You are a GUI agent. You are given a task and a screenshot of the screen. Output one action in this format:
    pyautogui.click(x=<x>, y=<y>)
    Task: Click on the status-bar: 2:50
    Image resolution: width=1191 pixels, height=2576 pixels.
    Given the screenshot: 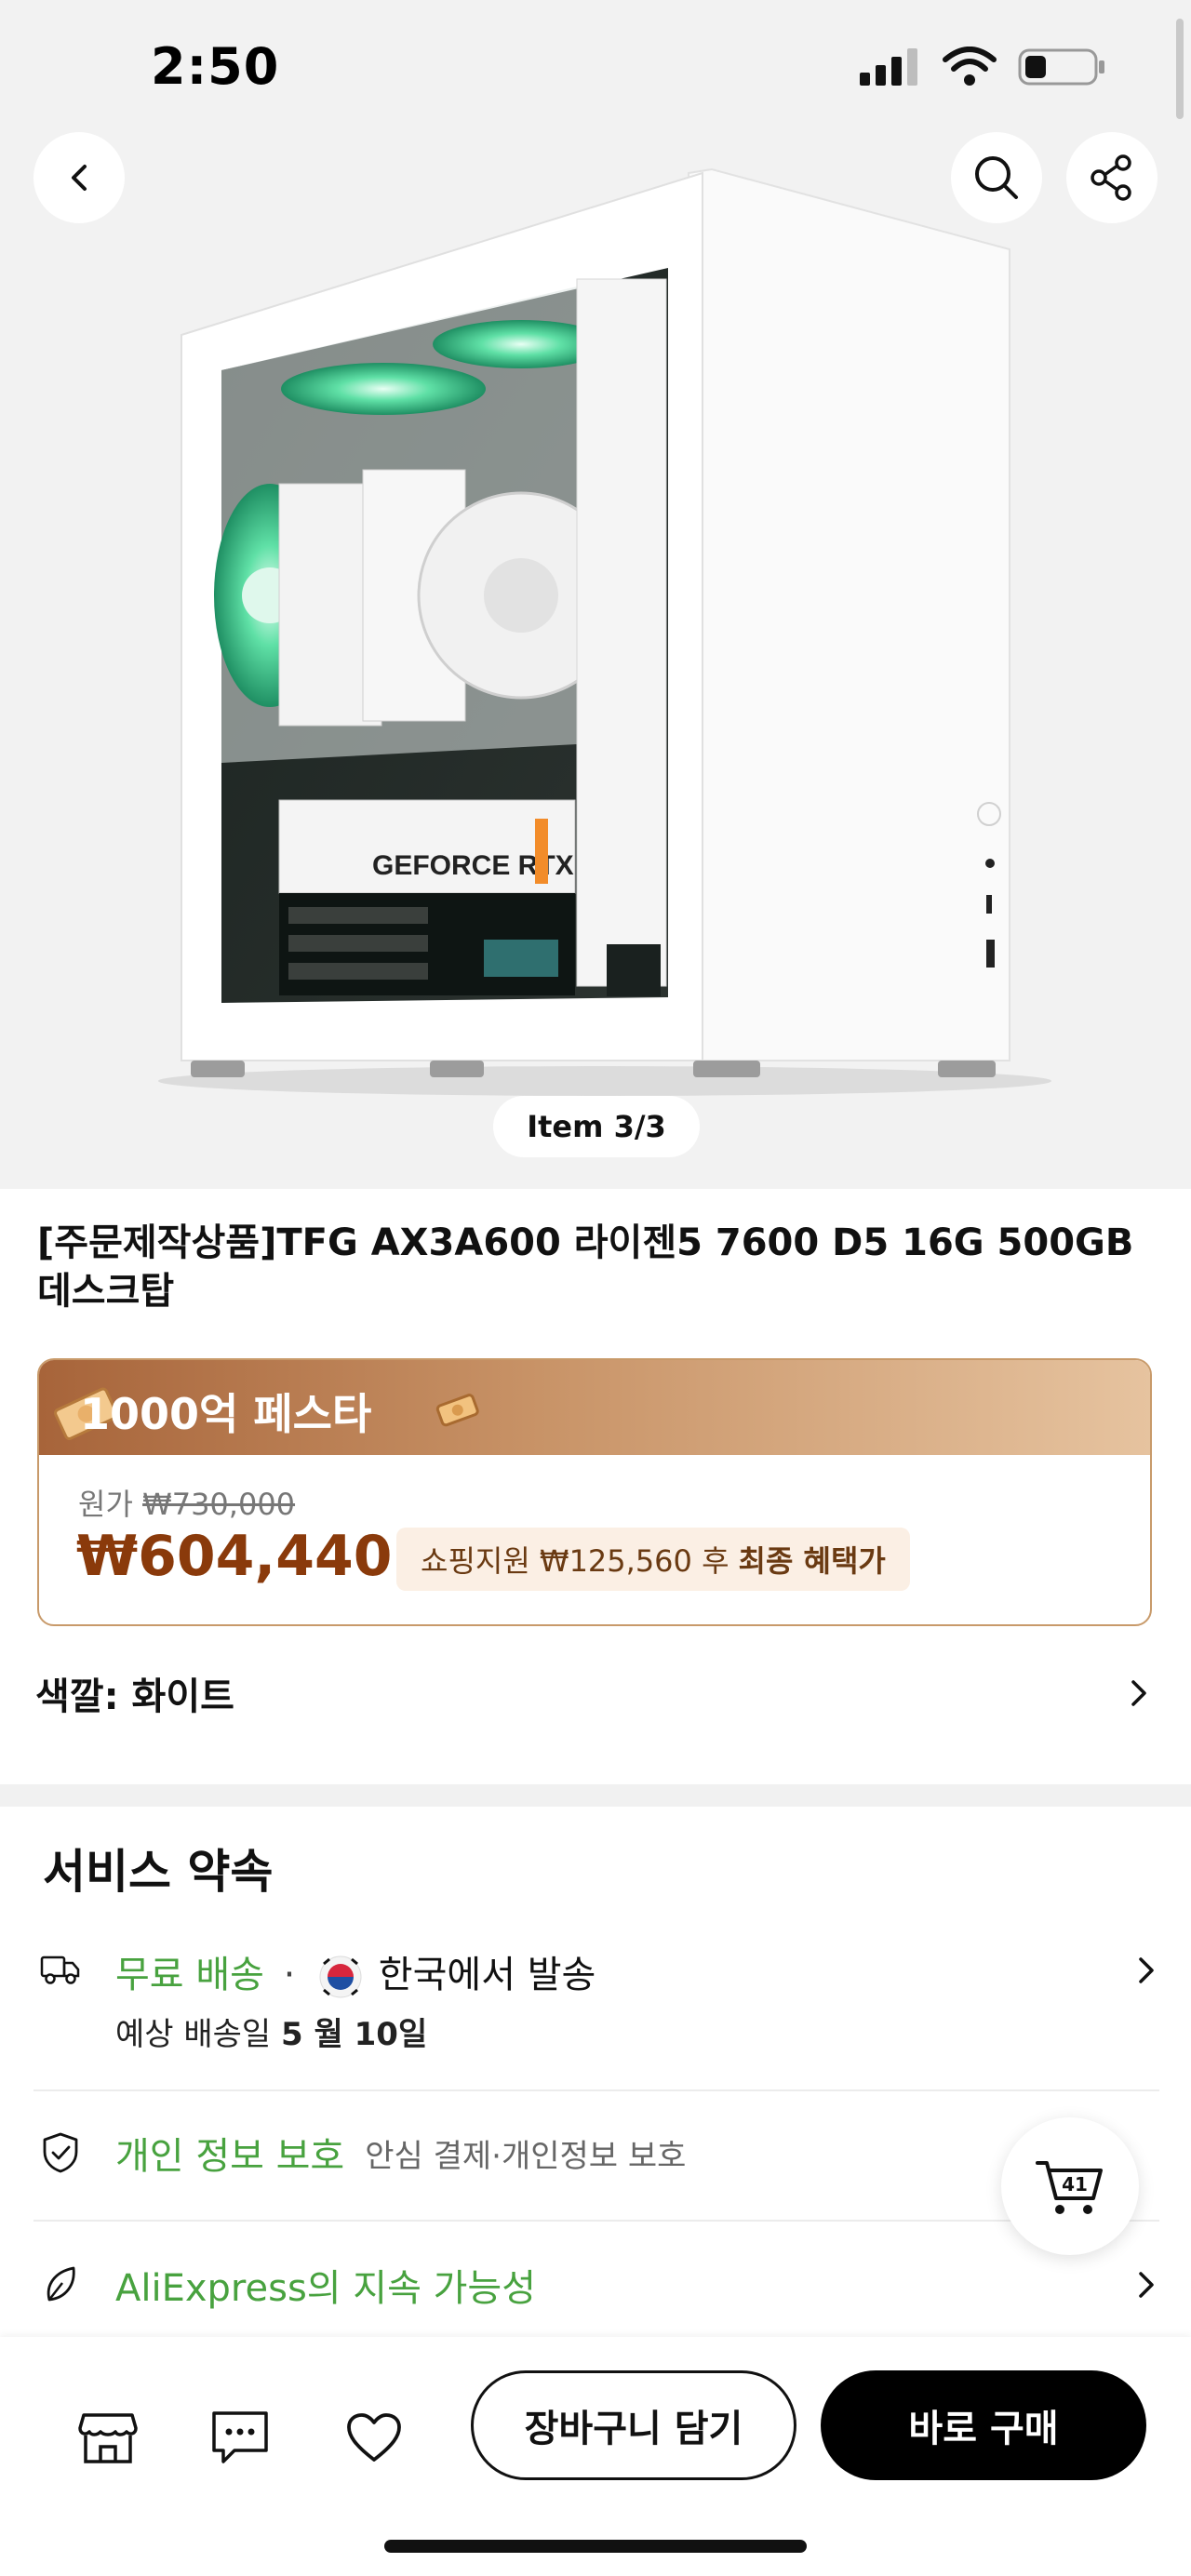 What is the action you would take?
    pyautogui.click(x=595, y=70)
    